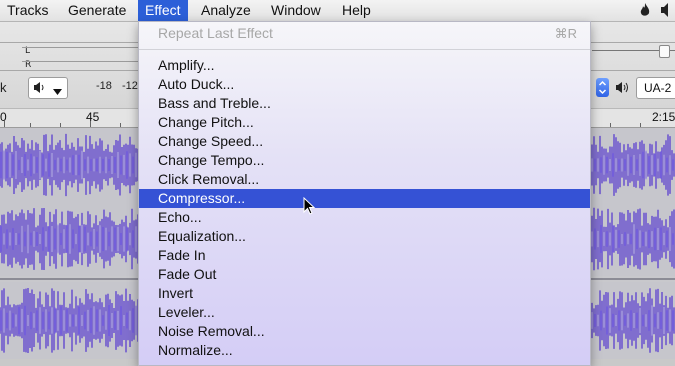 The image size is (675, 366). Describe the element at coordinates (130, 86) in the screenshot. I see `meter-db-label: -12` at that location.